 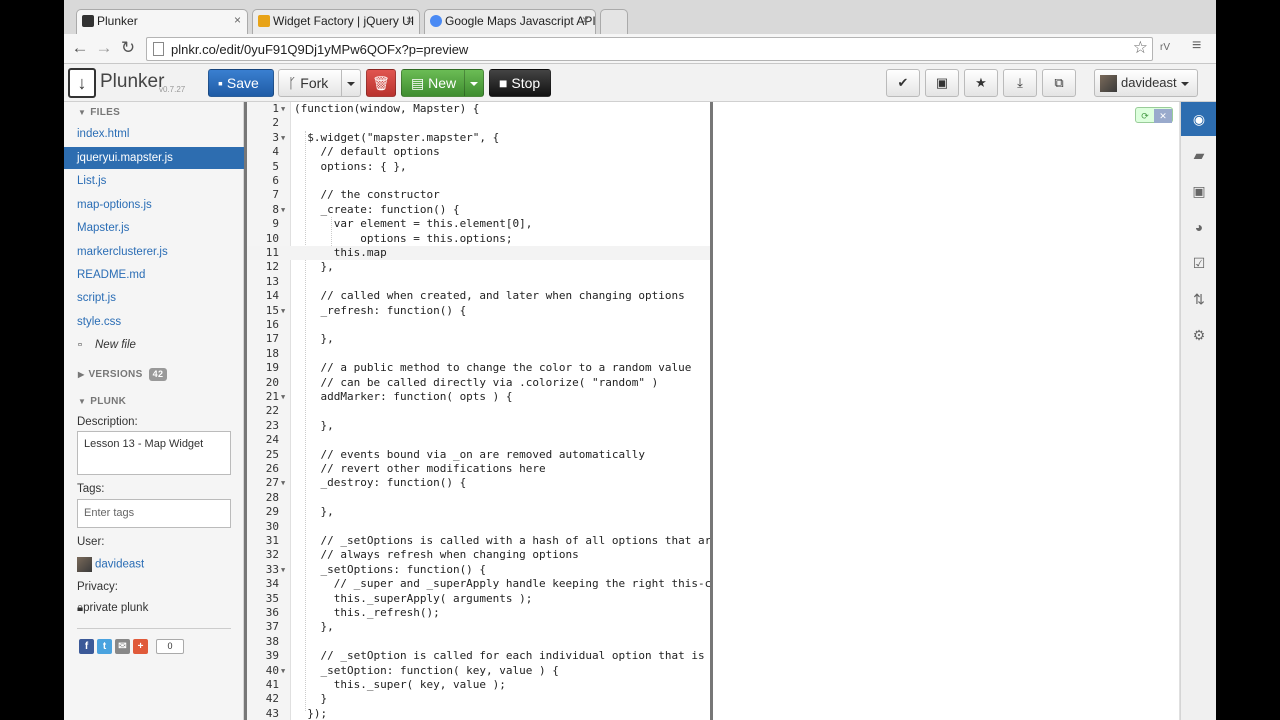 I want to click on eye-icon: ◉, so click(x=1198, y=119).